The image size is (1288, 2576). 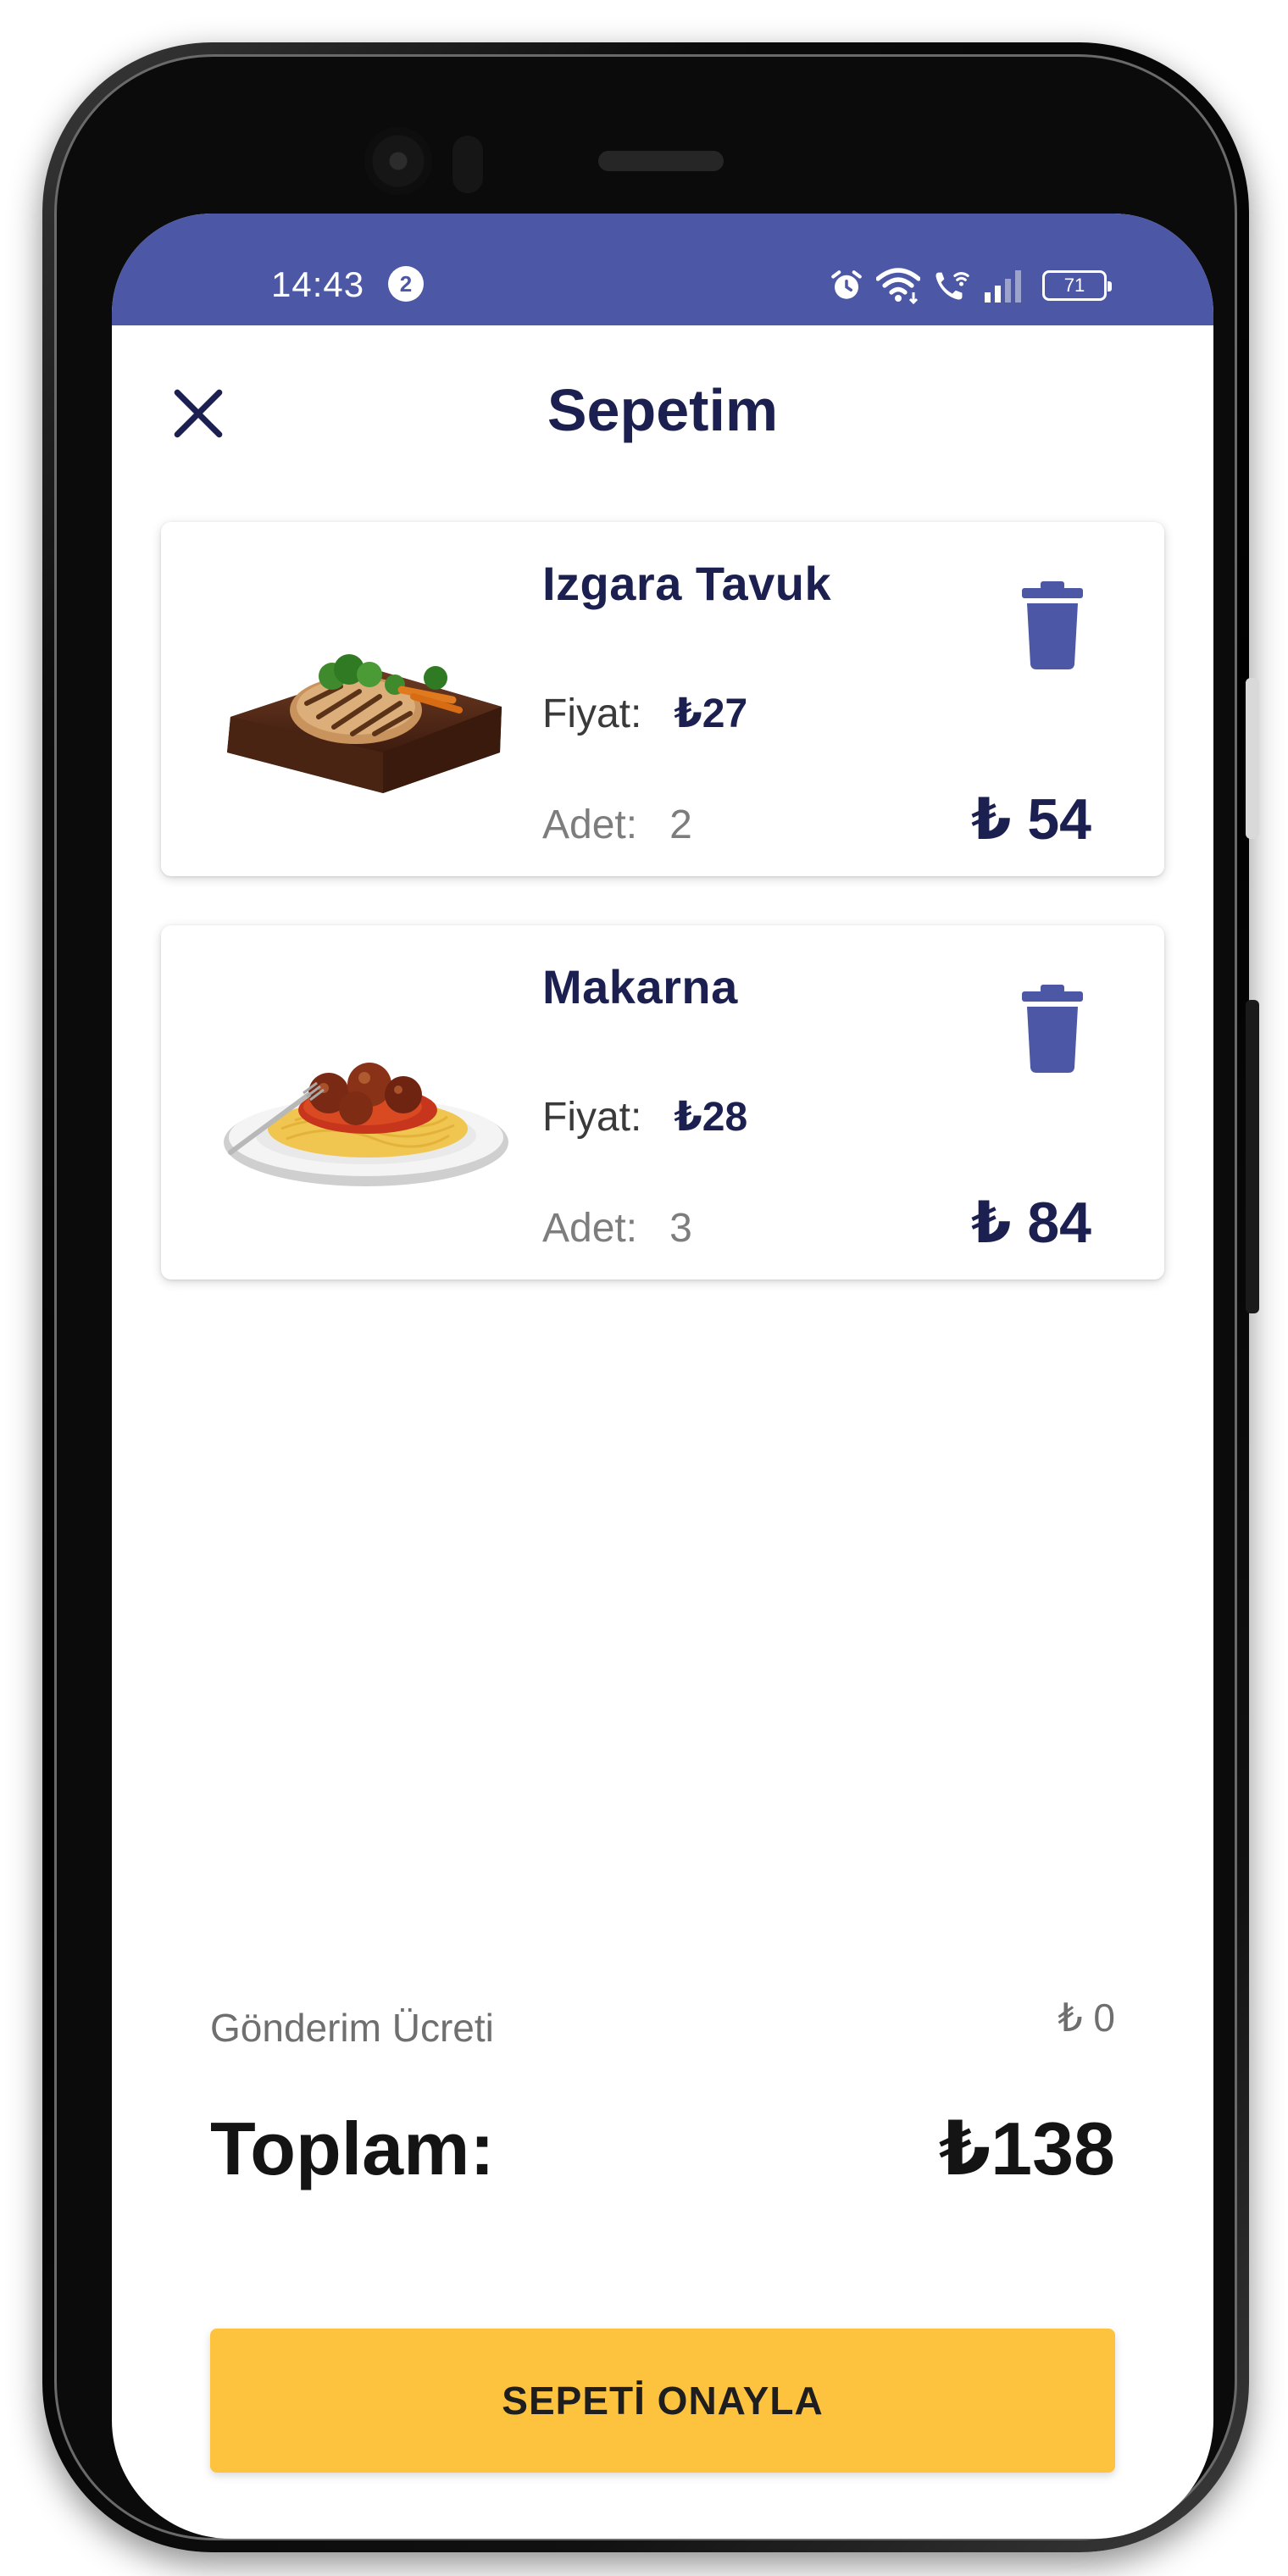 I want to click on cart-item: Makarna Fiyat: ₺28 Adet: 3 ₺ 84, so click(x=662, y=1102).